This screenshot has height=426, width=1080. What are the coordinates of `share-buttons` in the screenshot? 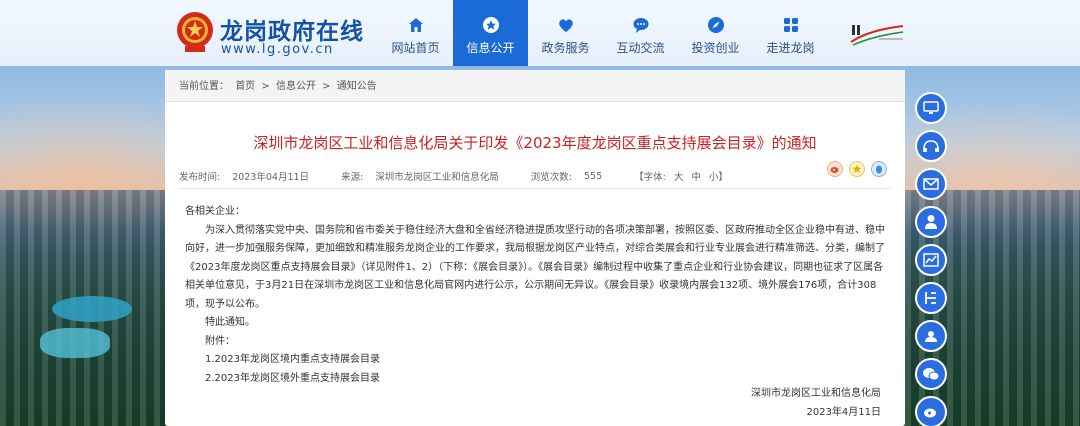 It's located at (854, 169).